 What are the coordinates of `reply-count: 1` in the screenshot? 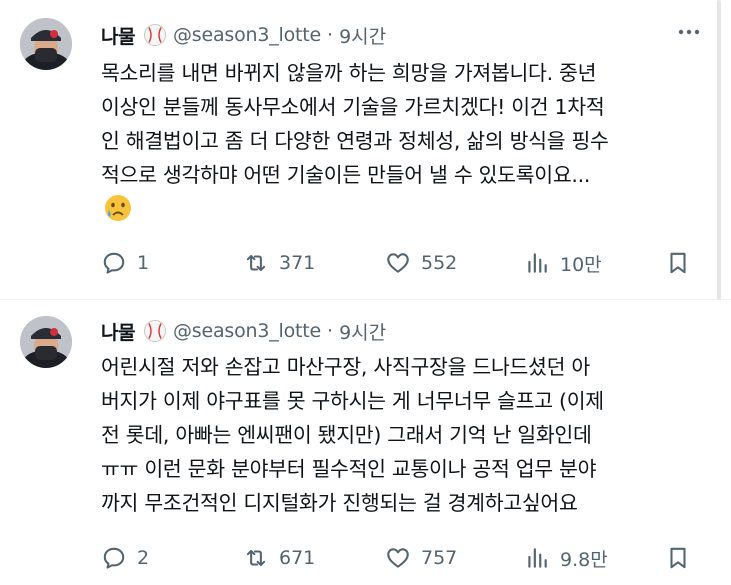 It's located at (143, 263).